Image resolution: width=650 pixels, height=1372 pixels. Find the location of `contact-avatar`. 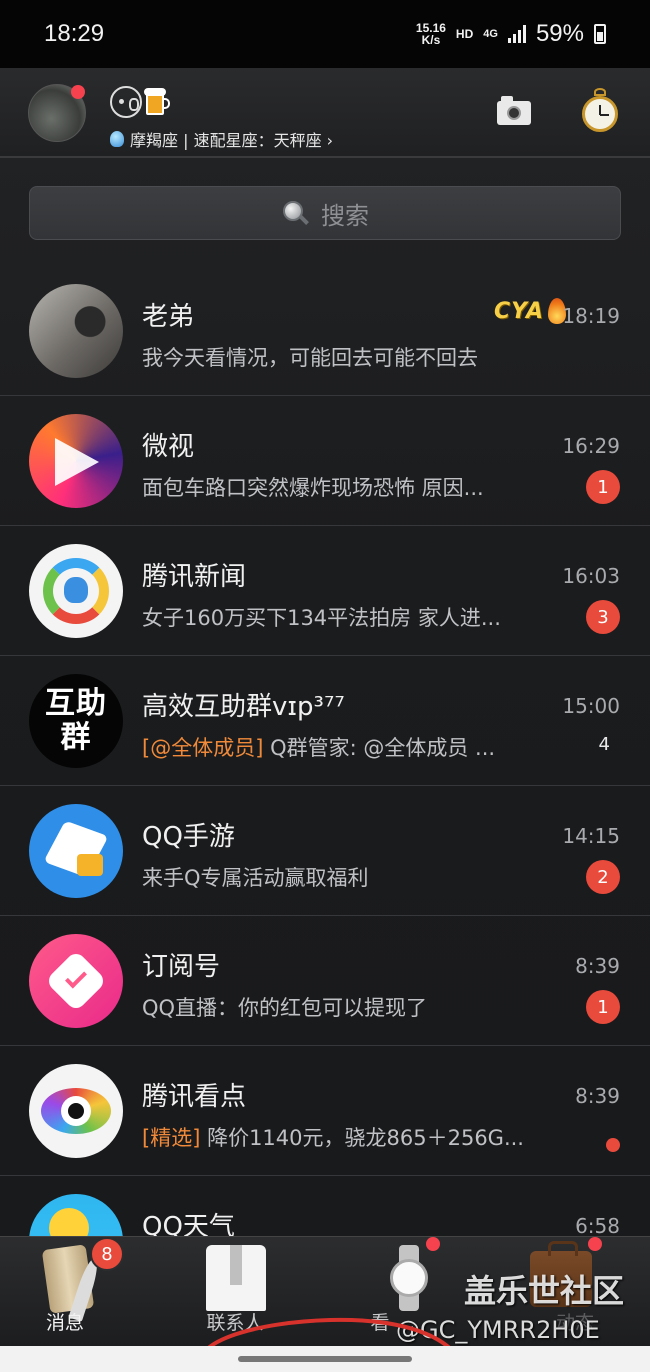

contact-avatar is located at coordinates (76, 331).